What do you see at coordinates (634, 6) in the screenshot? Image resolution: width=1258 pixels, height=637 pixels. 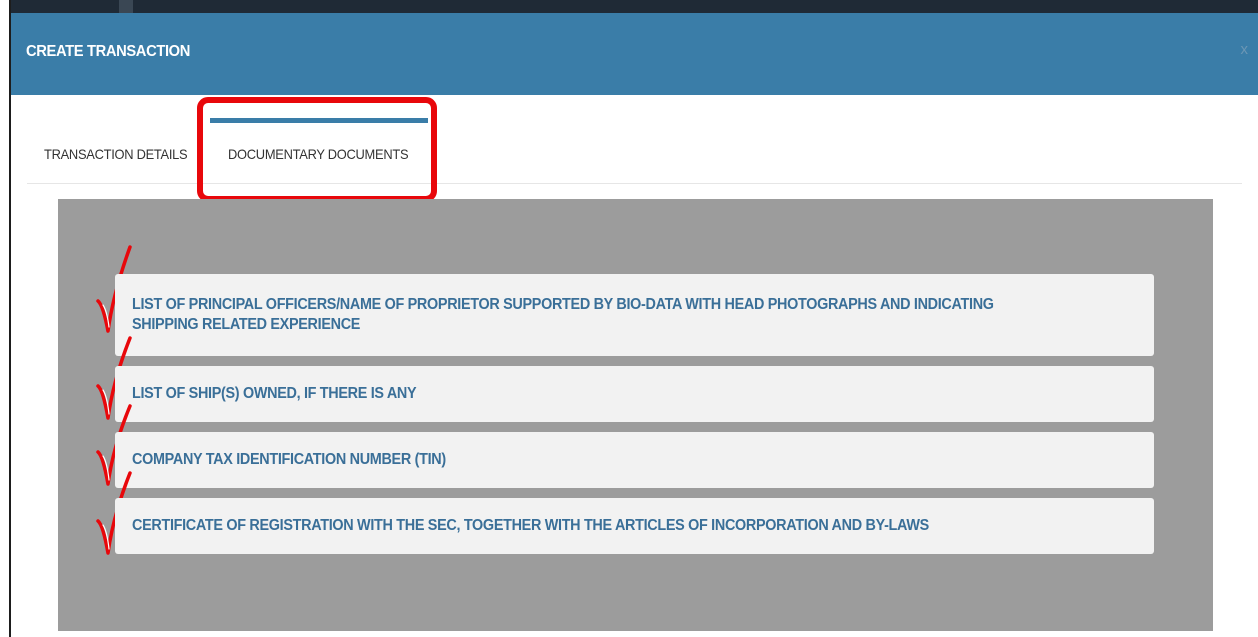 I see `window-top-bar` at bounding box center [634, 6].